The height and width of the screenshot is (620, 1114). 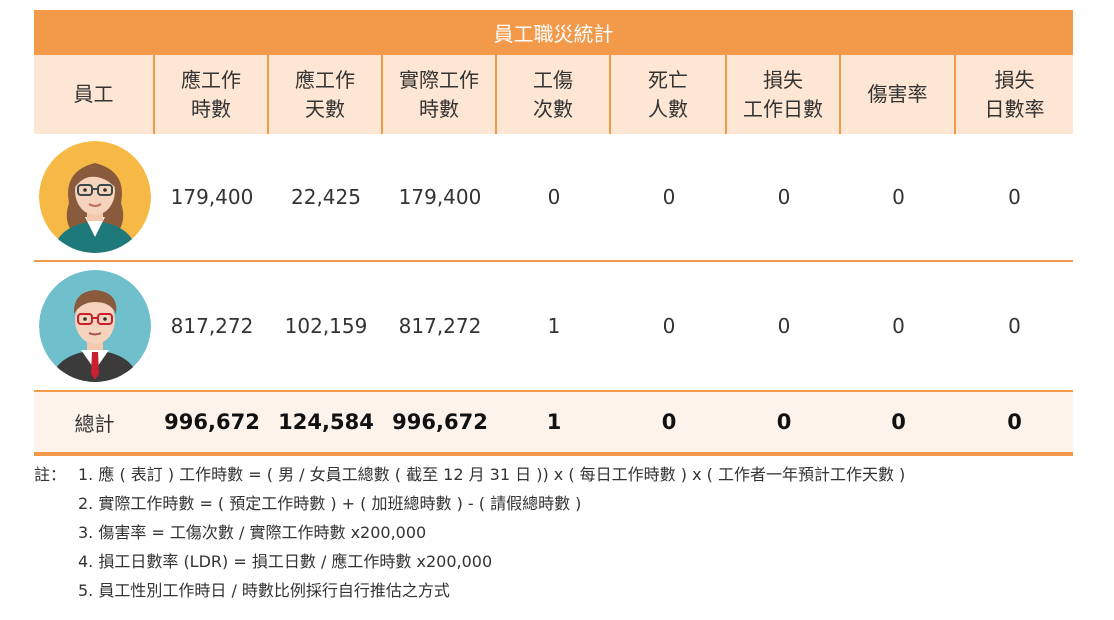 What do you see at coordinates (440, 422) in the screenshot?
I see `total-actual-hours: 996,672` at bounding box center [440, 422].